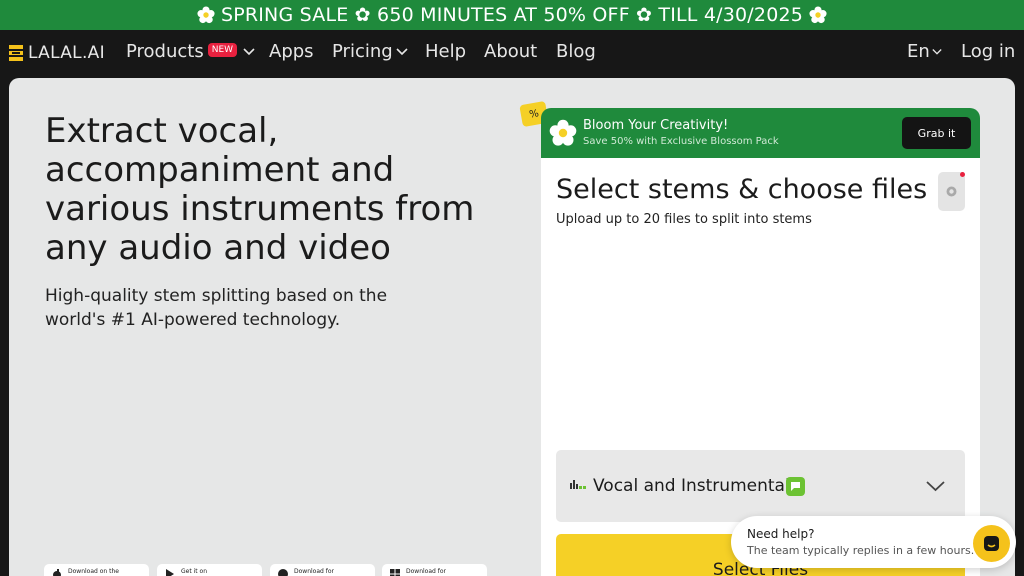 This screenshot has height=576, width=1024. I want to click on logo-icon, so click(16, 53).